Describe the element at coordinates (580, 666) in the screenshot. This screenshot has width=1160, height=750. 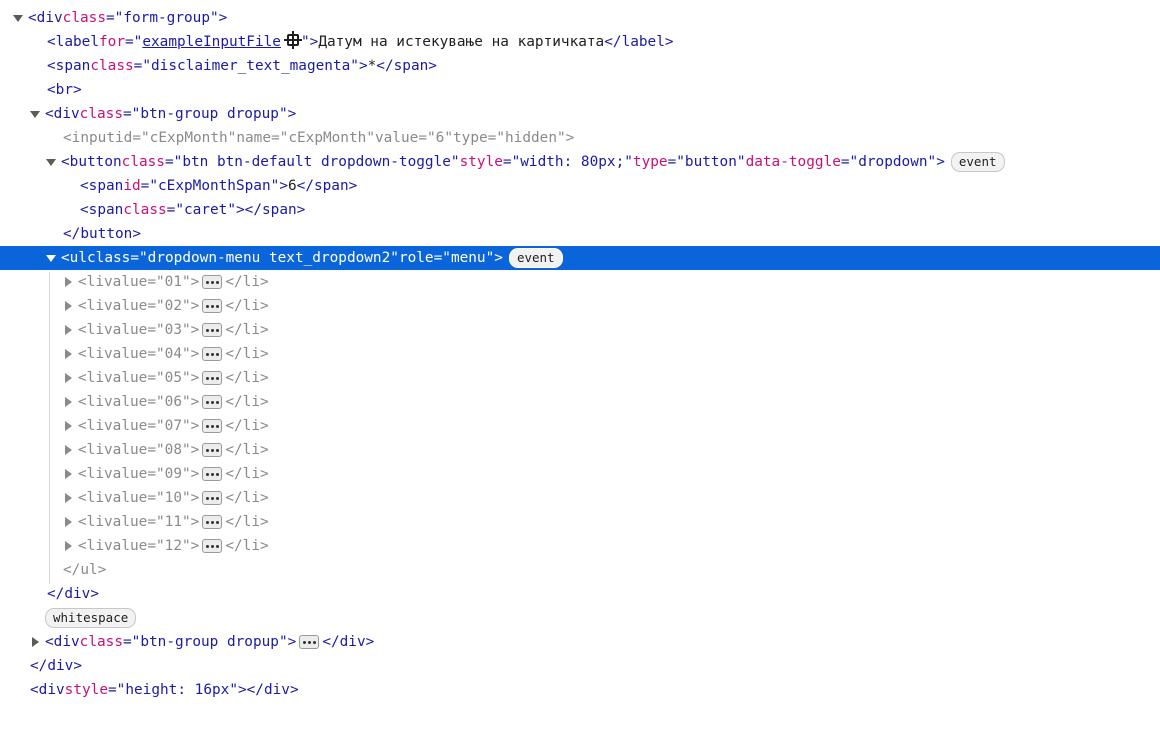
I see `node-div-close-2: </div >` at that location.